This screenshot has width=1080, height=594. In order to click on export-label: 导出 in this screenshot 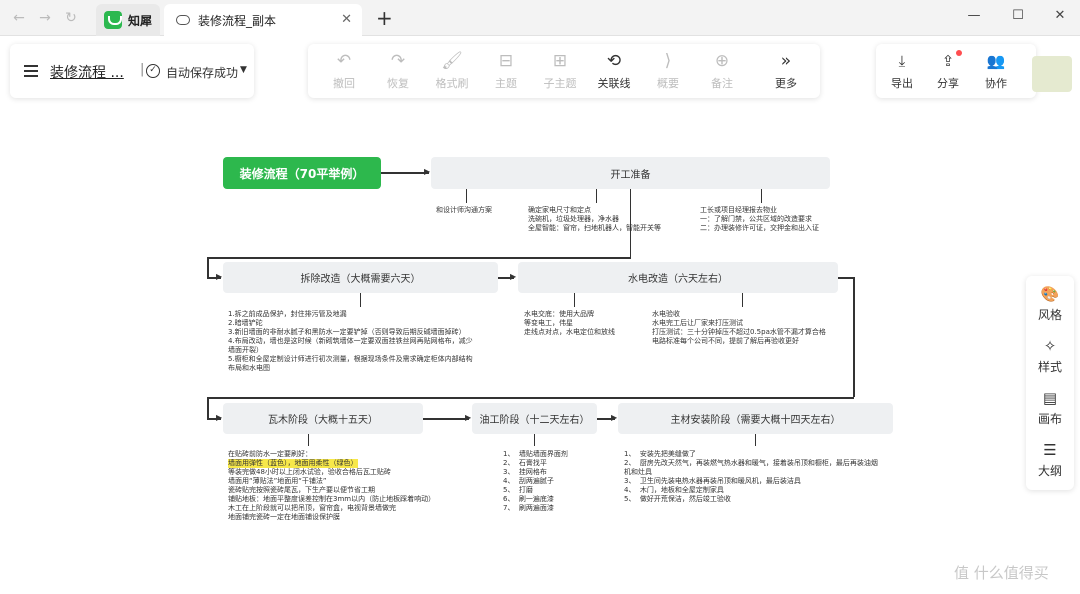, I will do `click(902, 83)`.